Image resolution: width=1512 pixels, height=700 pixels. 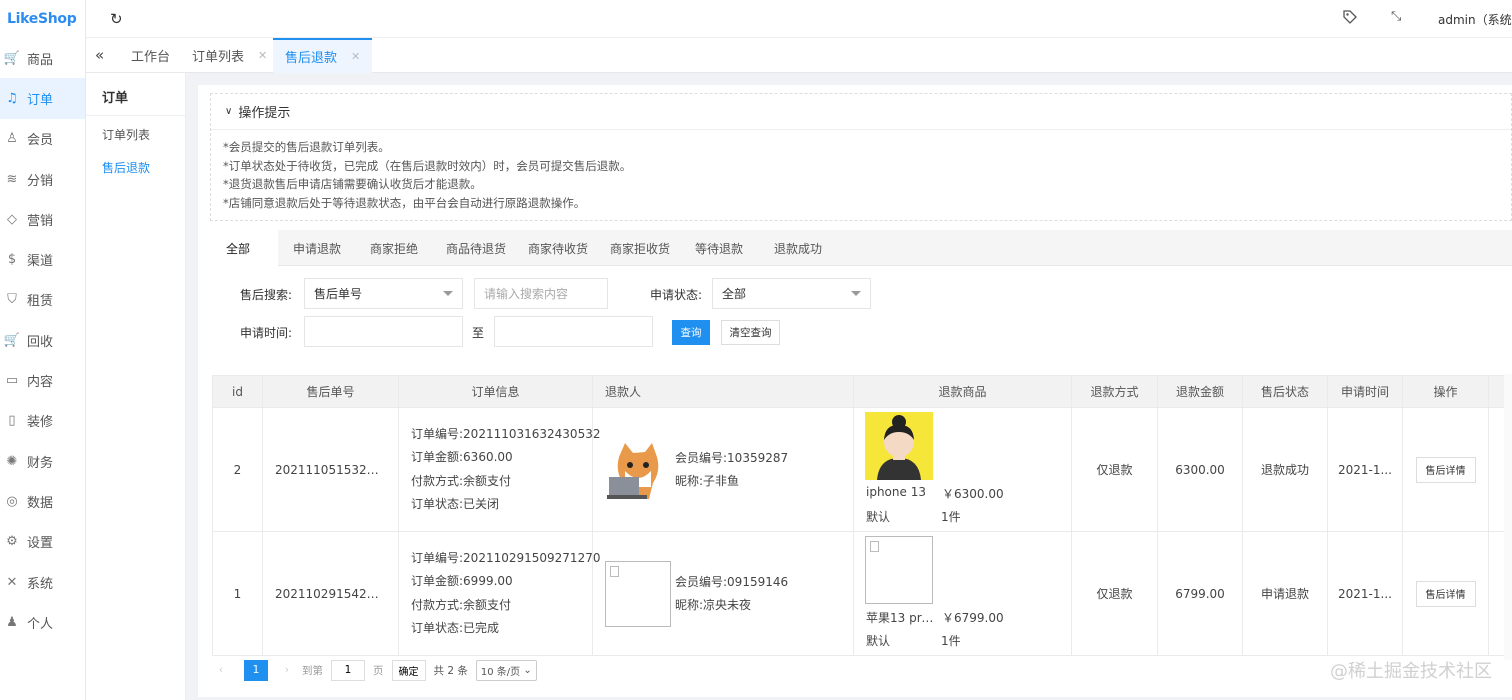 What do you see at coordinates (707, 480) in the screenshot?
I see `member-nickname: 昵称:子非鱼` at bounding box center [707, 480].